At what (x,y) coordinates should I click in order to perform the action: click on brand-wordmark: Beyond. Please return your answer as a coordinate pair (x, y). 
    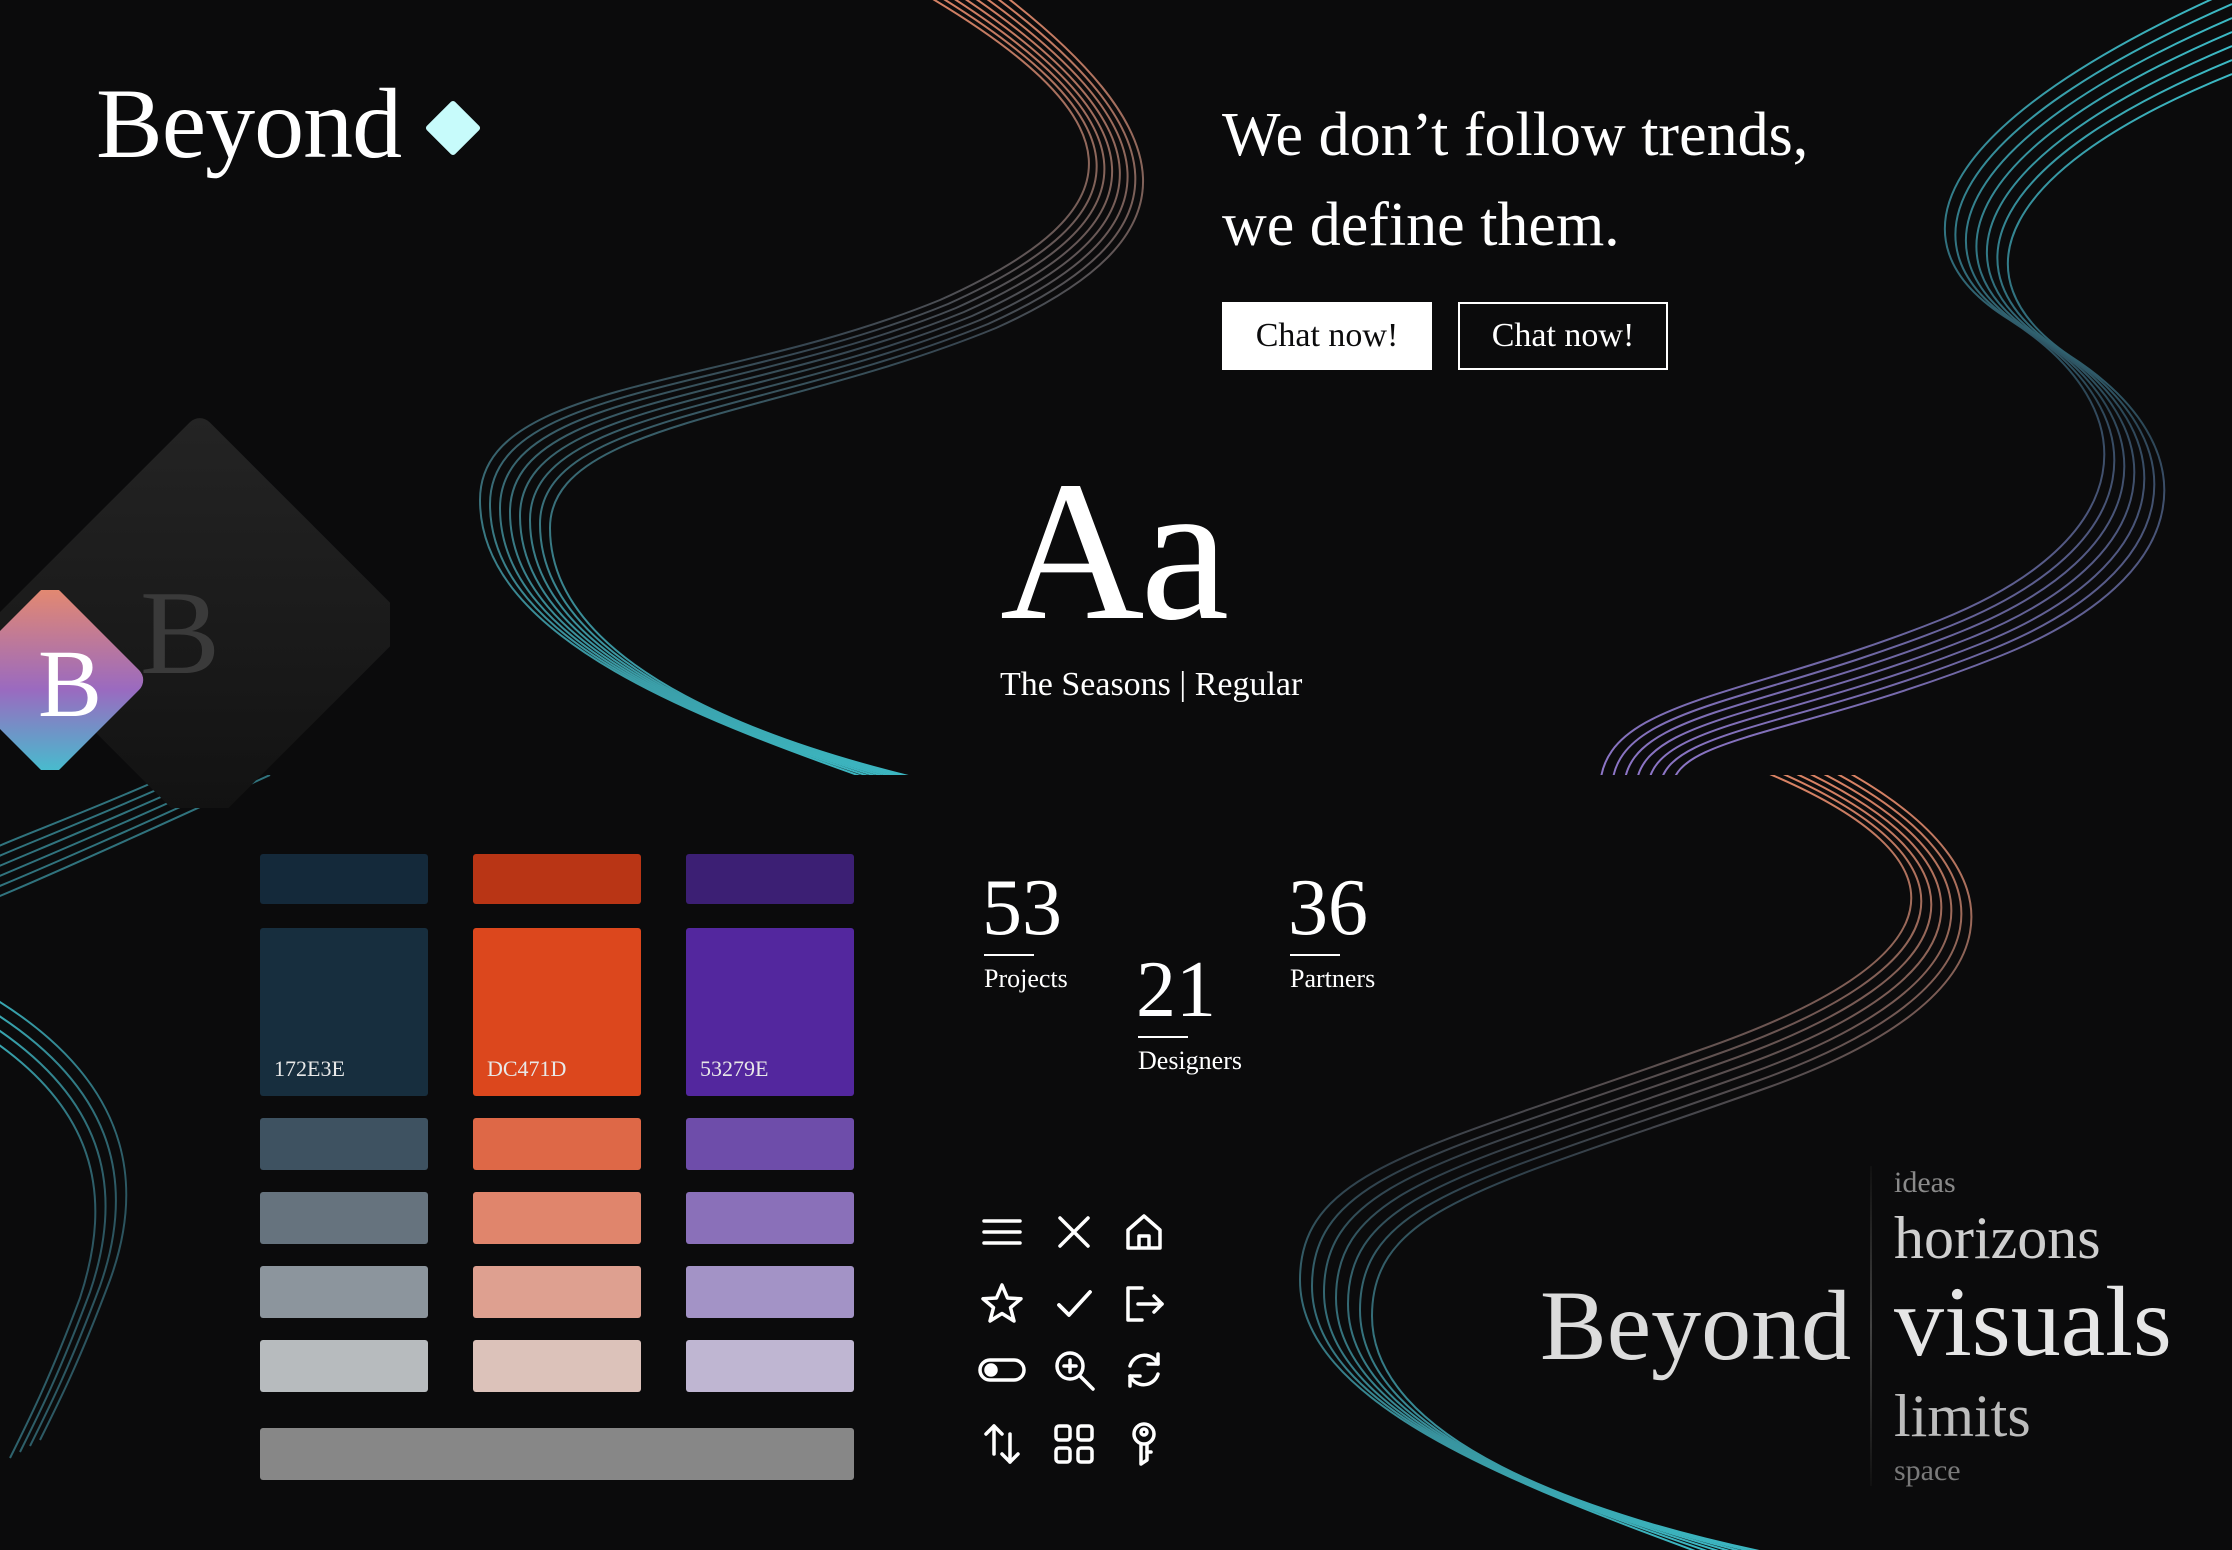
    Looking at the image, I should click on (249, 123).